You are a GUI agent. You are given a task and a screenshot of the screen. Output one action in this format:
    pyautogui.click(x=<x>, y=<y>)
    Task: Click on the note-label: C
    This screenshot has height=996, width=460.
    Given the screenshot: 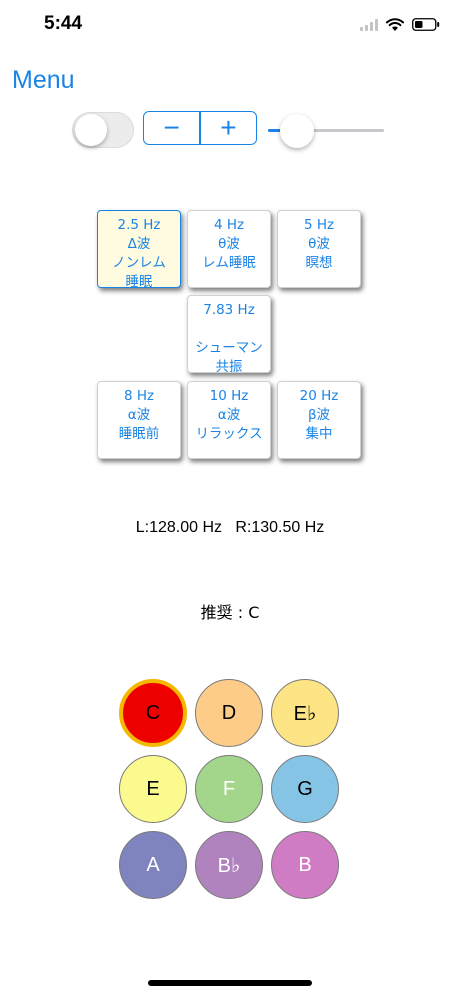 What is the action you would take?
    pyautogui.click(x=153, y=712)
    